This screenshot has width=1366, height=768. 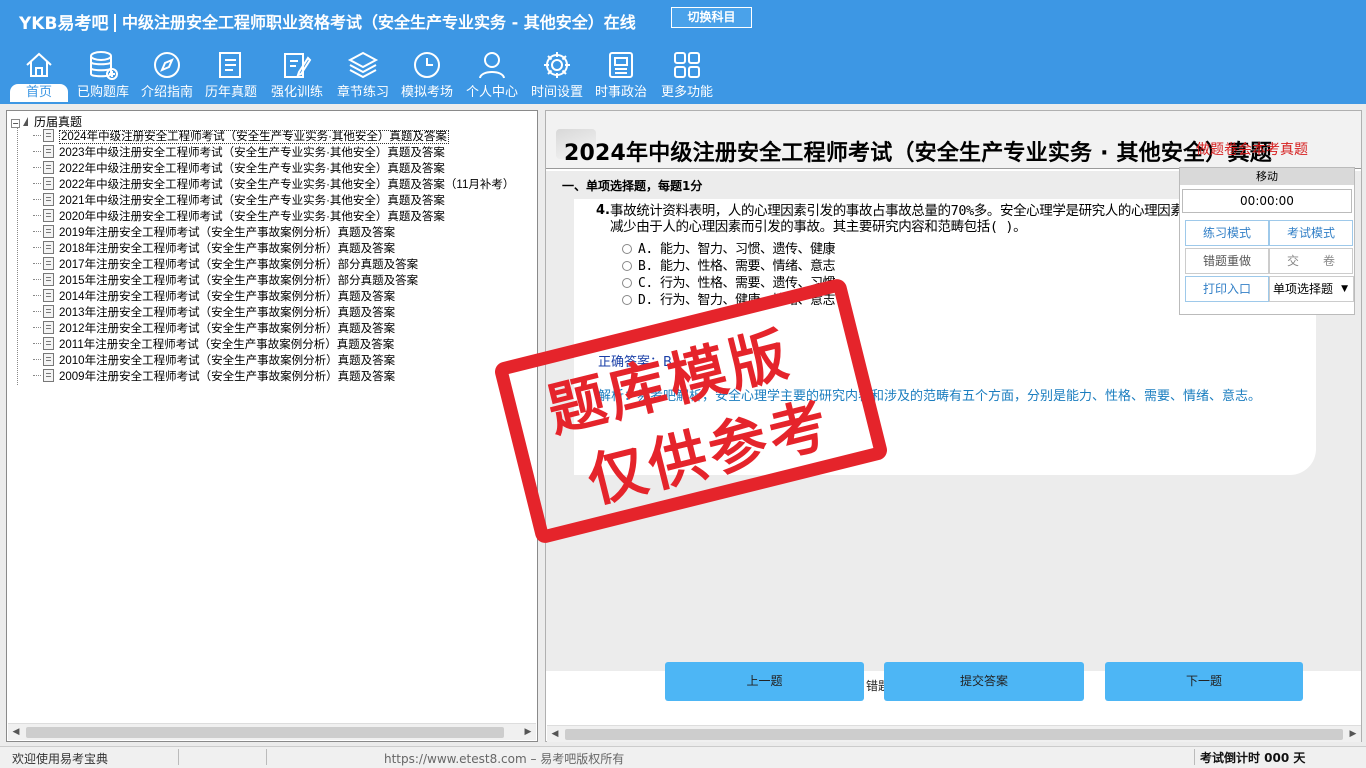 What do you see at coordinates (167, 65) in the screenshot?
I see `compass-icon` at bounding box center [167, 65].